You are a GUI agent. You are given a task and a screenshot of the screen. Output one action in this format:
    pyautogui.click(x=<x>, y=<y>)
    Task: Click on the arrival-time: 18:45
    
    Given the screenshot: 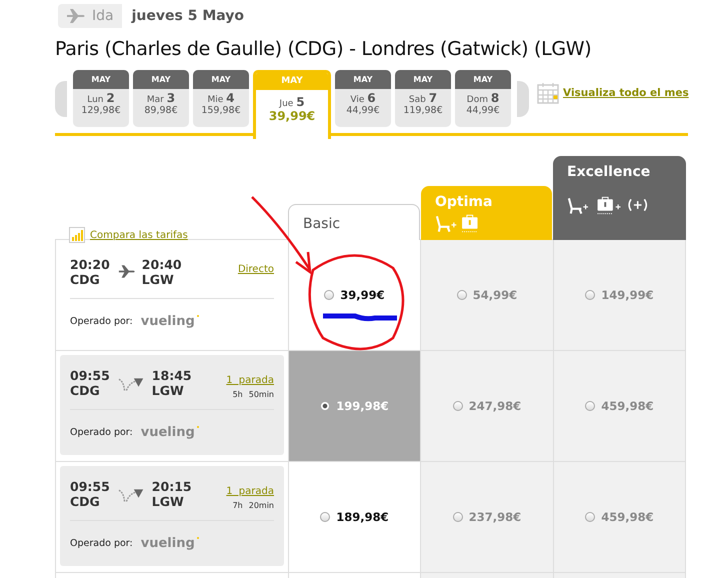 What is the action you would take?
    pyautogui.click(x=172, y=375)
    